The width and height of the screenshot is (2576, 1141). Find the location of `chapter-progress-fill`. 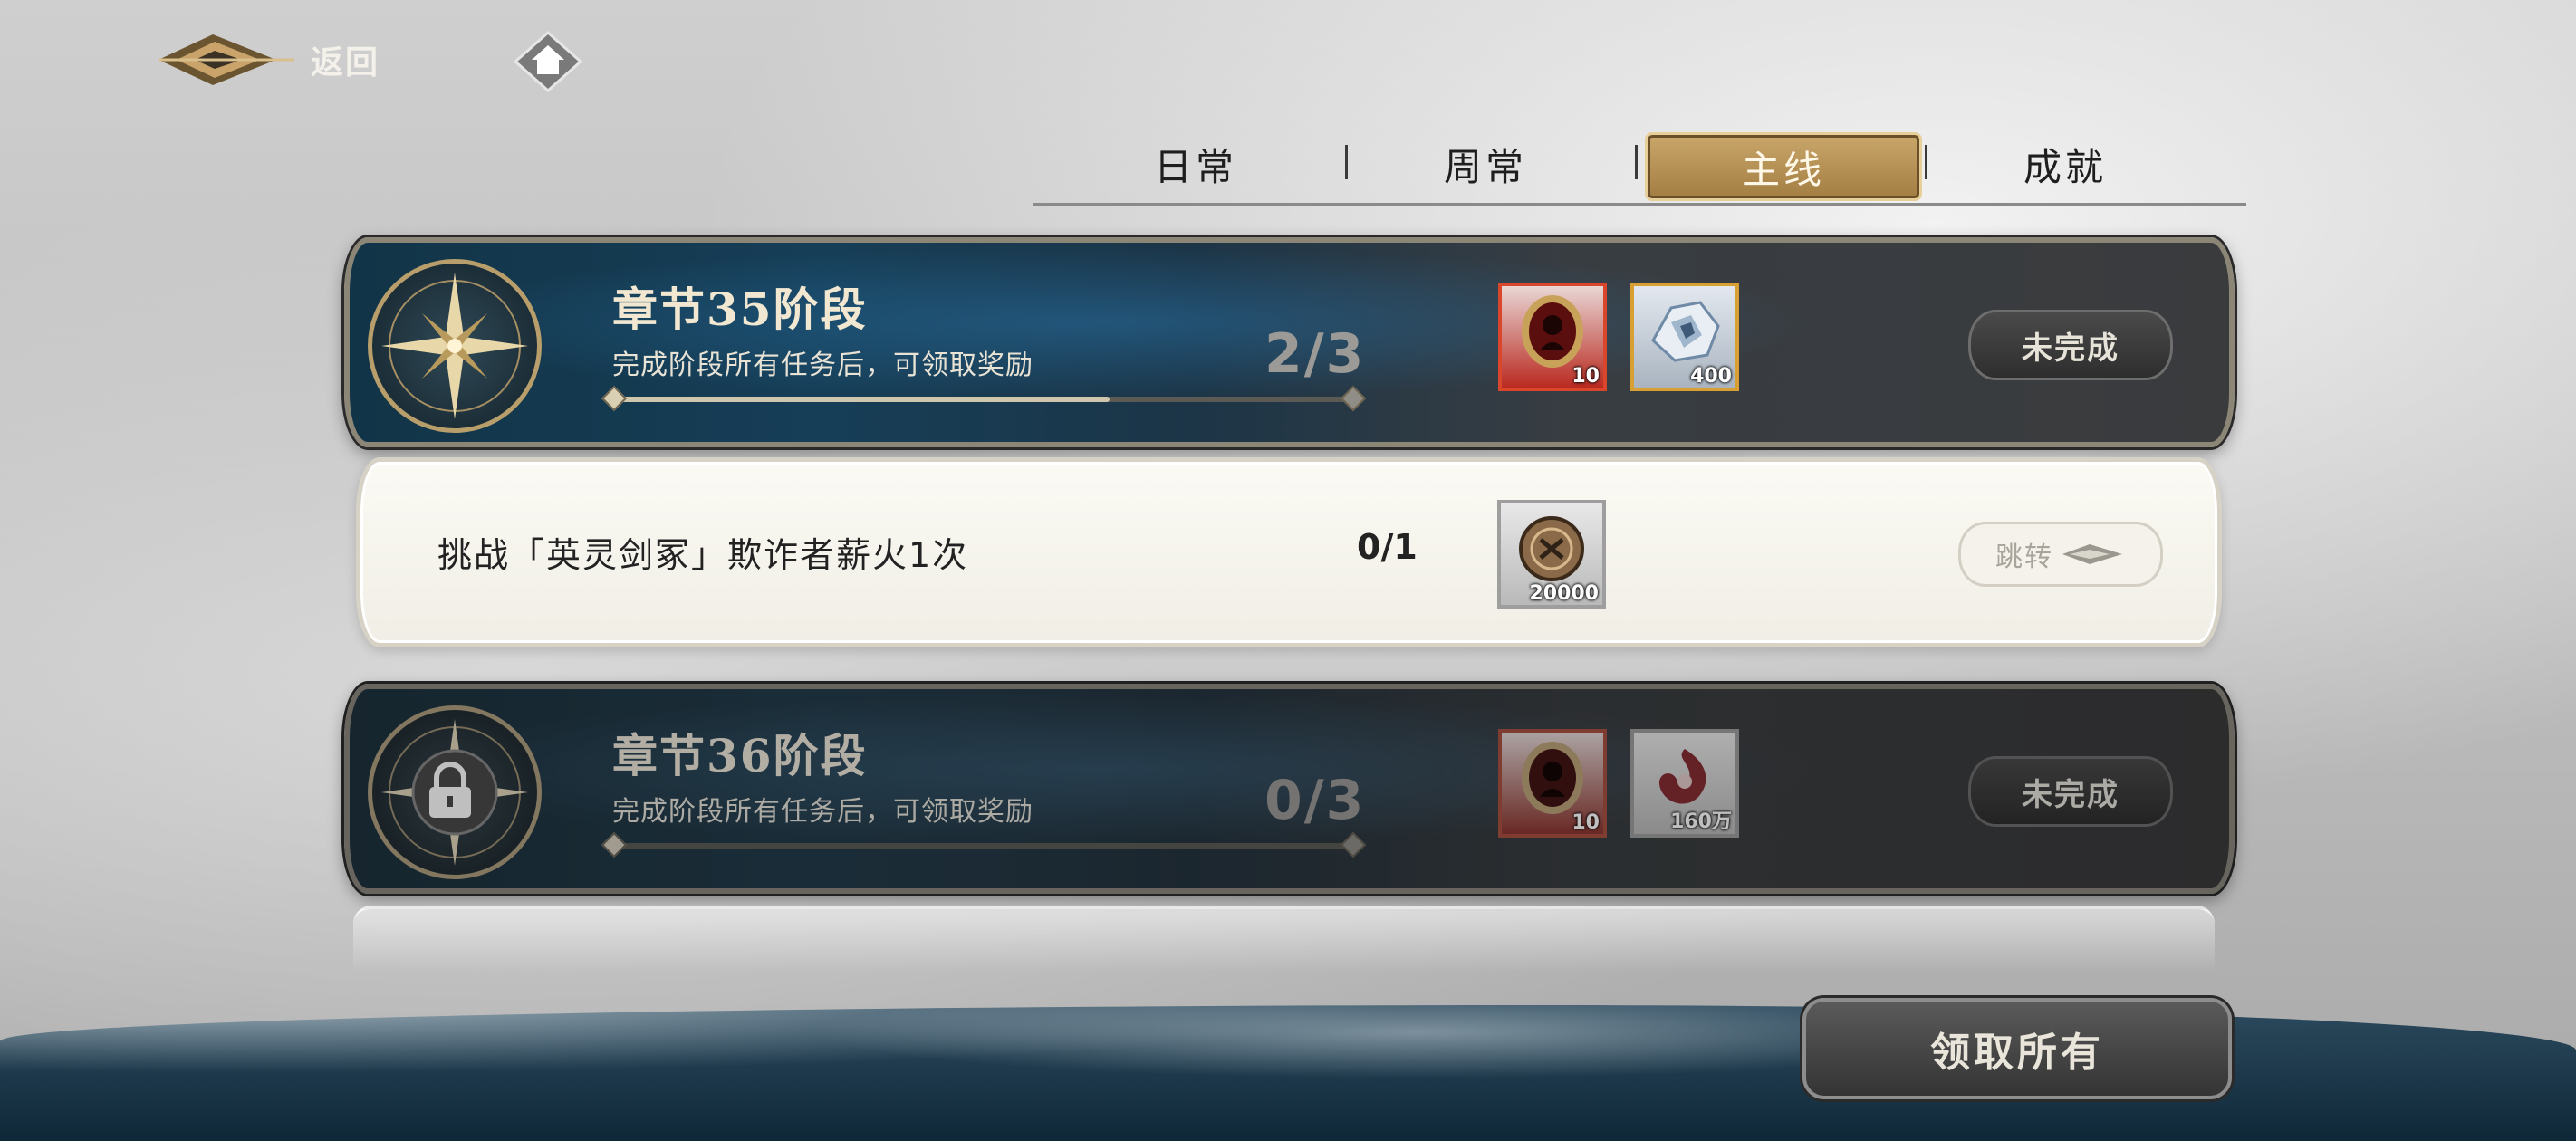

chapter-progress-fill is located at coordinates (861, 399).